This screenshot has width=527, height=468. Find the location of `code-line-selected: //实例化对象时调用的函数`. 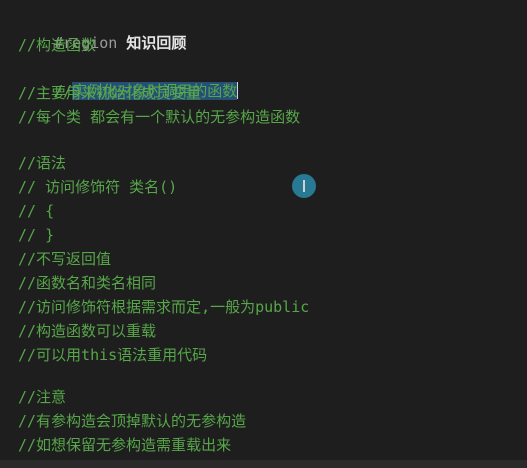

code-line-selected: //实例化对象时调用的函数 is located at coordinates (128, 79).